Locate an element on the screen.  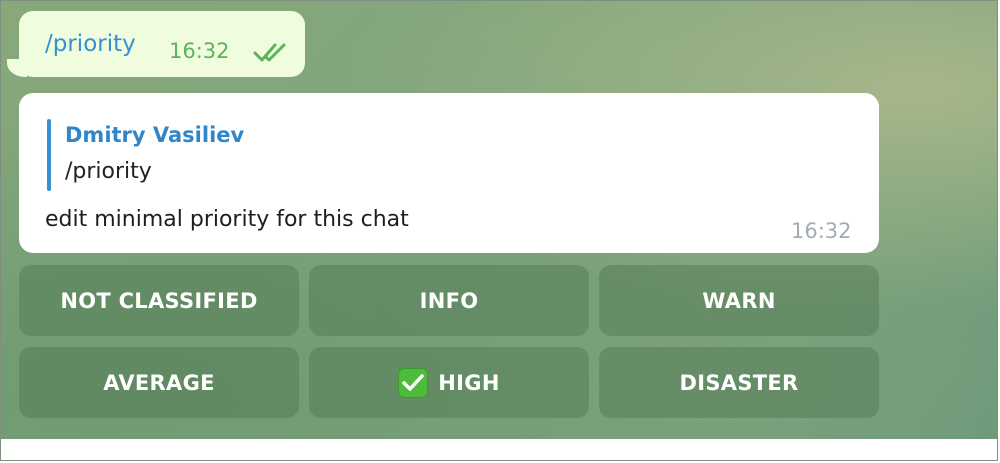
reply-quote-bar is located at coordinates (49, 155).